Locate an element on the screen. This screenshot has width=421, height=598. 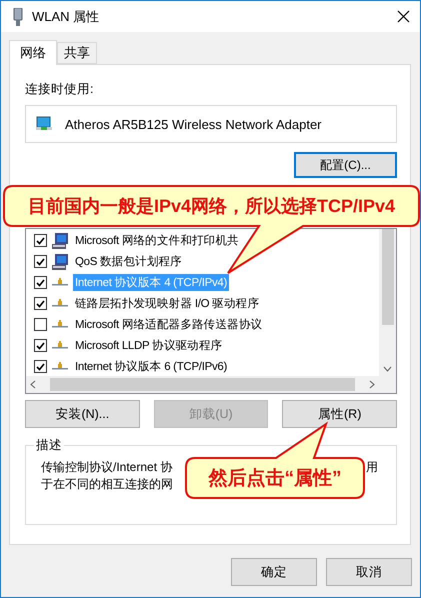
tab: 网络 is located at coordinates (33, 52).